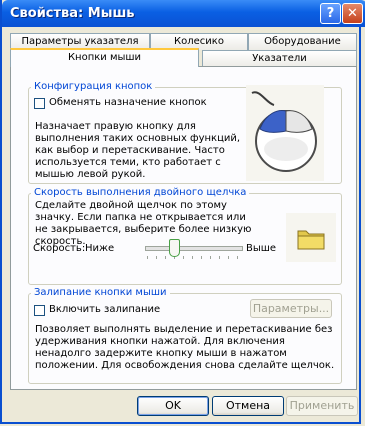 Image resolution: width=365 pixels, height=426 pixels. What do you see at coordinates (59, 248) in the screenshot?
I see `speed-label: Скорость:` at bounding box center [59, 248].